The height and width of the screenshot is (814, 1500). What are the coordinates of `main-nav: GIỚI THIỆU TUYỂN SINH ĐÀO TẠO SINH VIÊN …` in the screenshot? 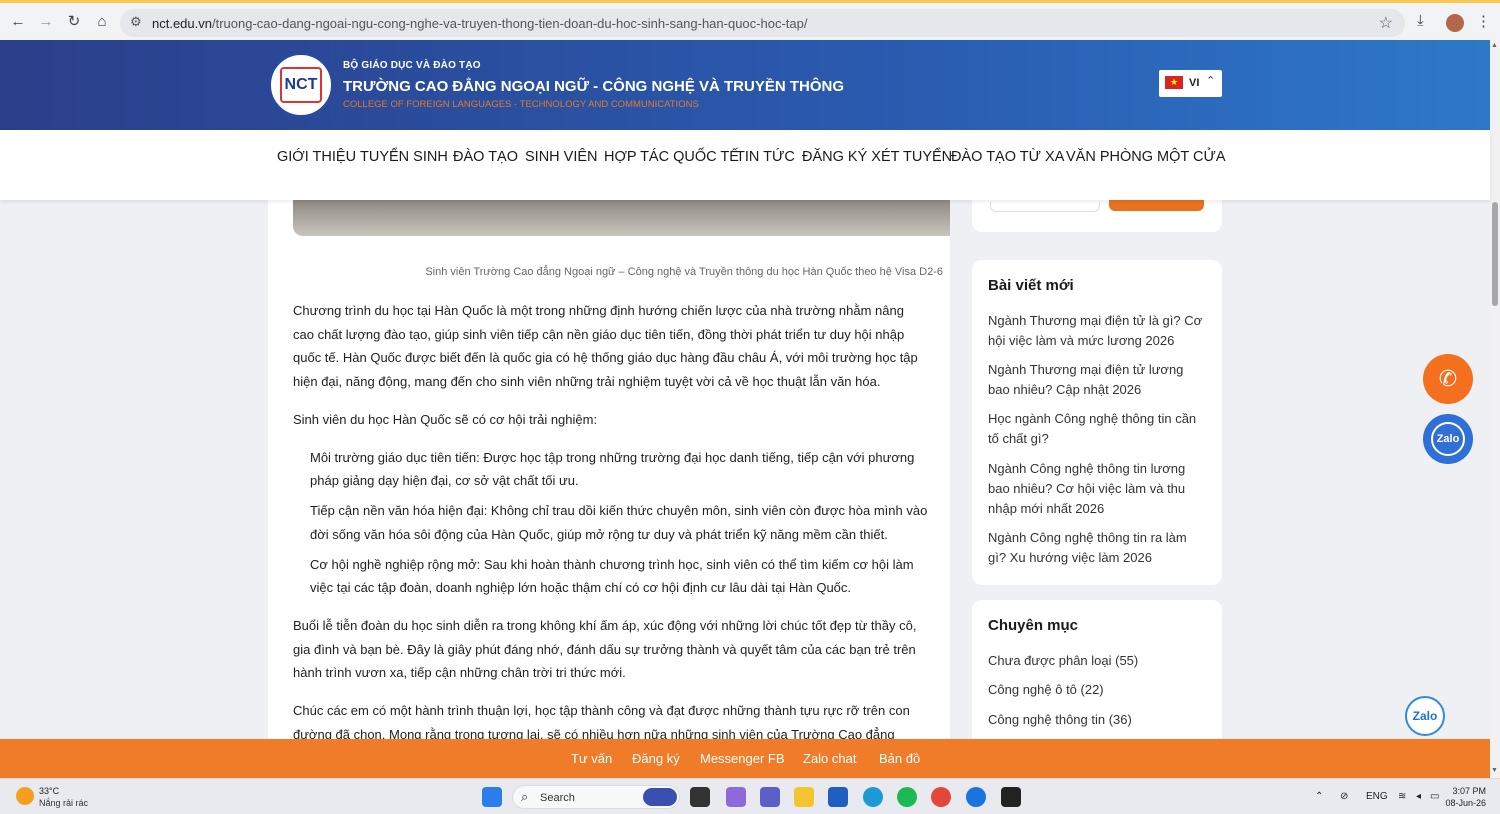 It's located at (745, 165).